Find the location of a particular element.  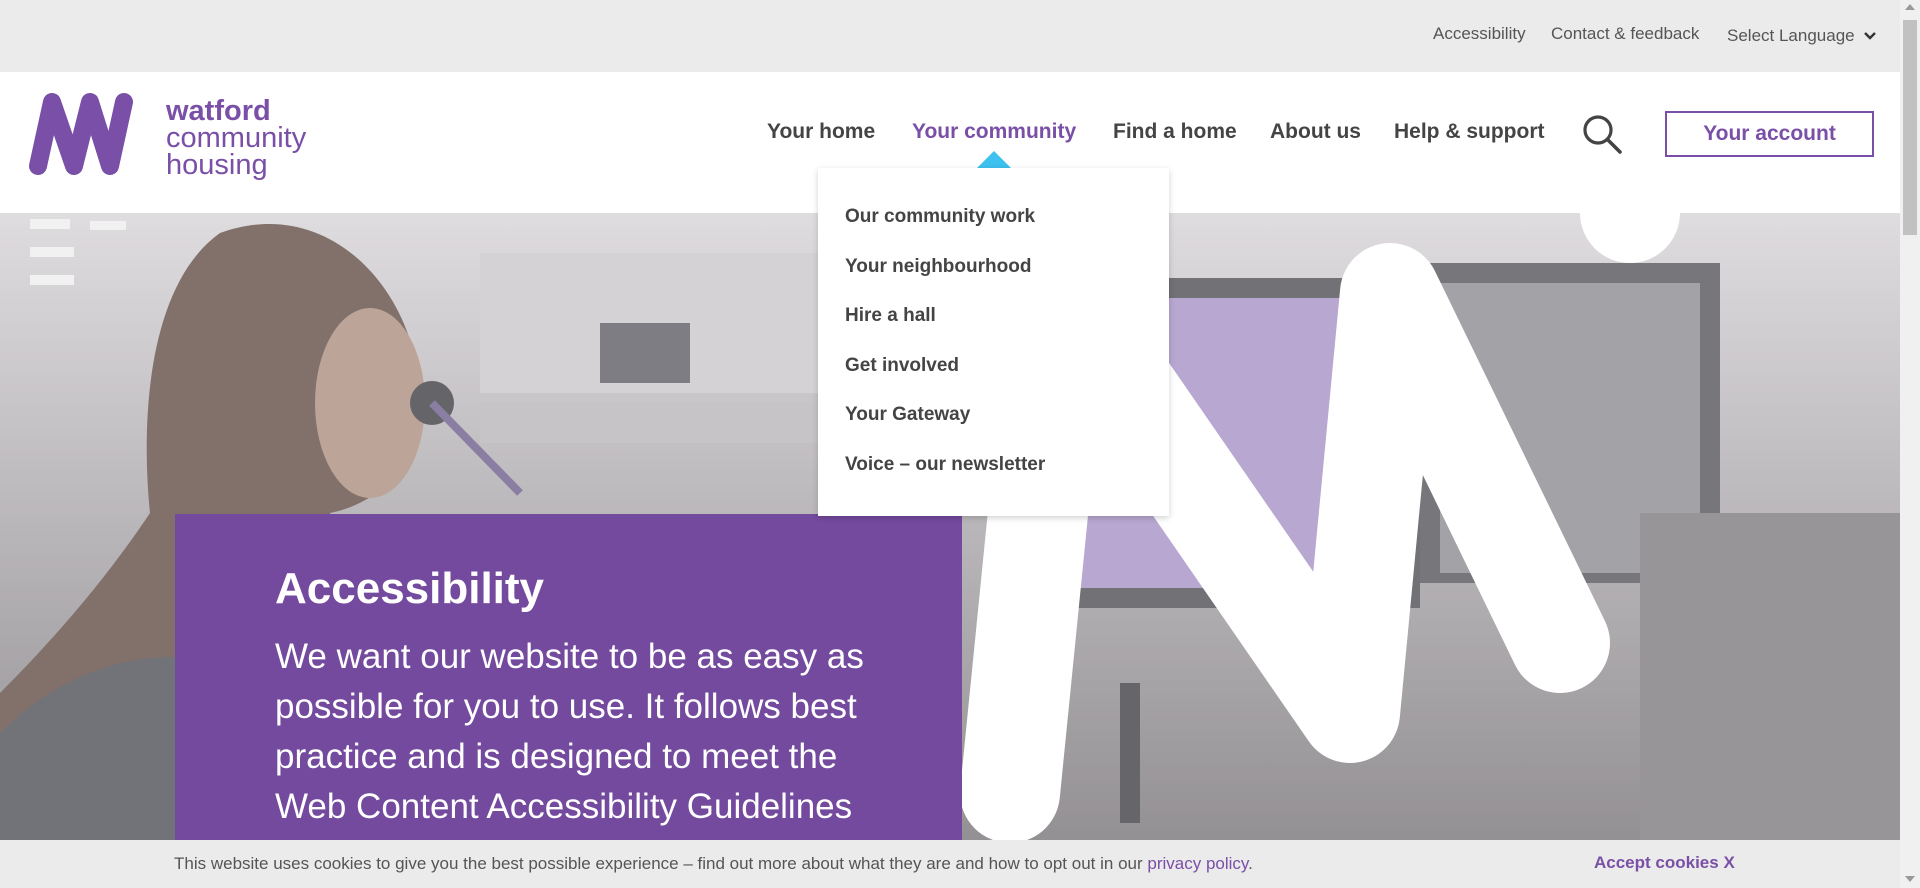

dropdown-item-your-neighbourhood: Your neighbourhood is located at coordinates (938, 267).